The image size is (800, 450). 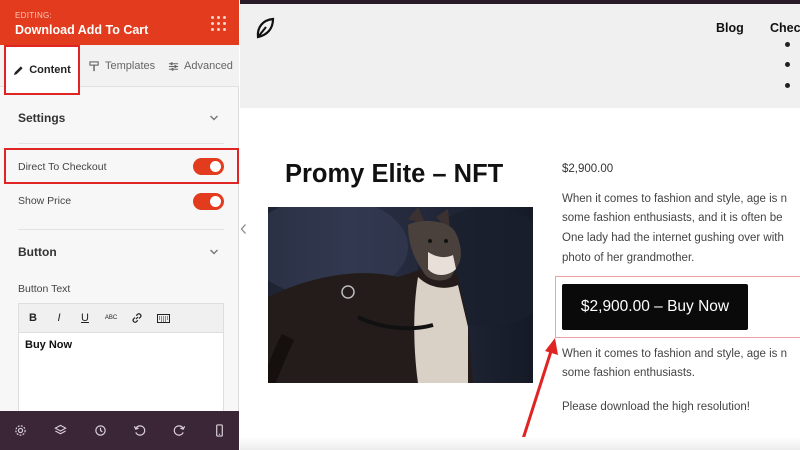 I want to click on product-price: $2,900.00, so click(x=588, y=169).